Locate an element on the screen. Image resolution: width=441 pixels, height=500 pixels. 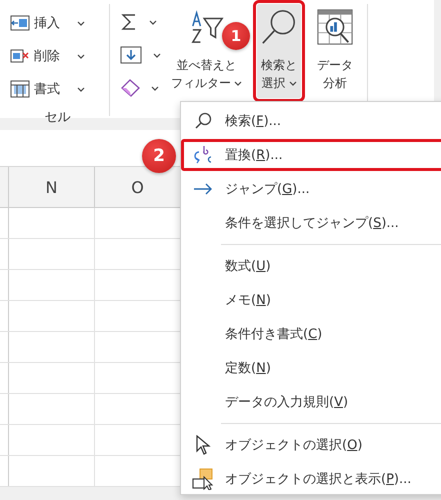
menu-item: 定数(N) is located at coordinates (311, 368).